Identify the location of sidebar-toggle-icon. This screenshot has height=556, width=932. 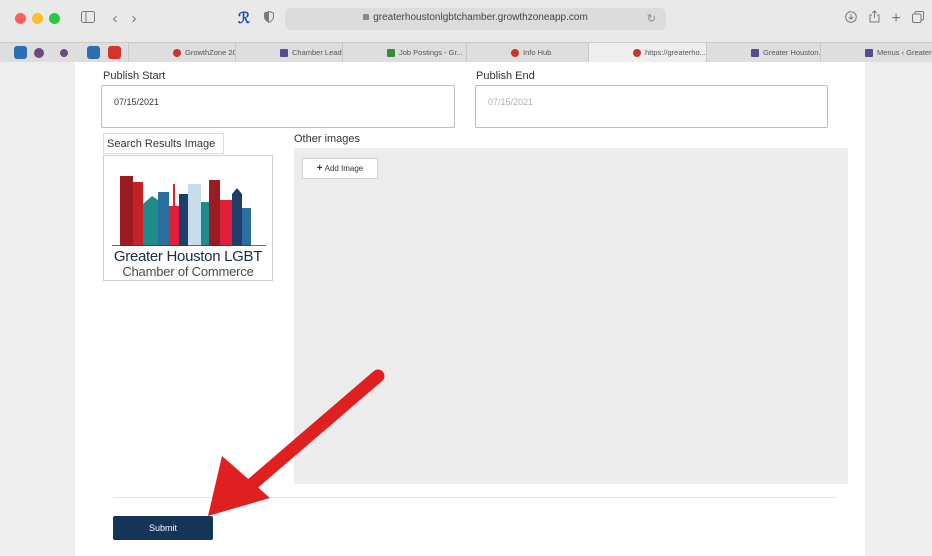
(88, 19).